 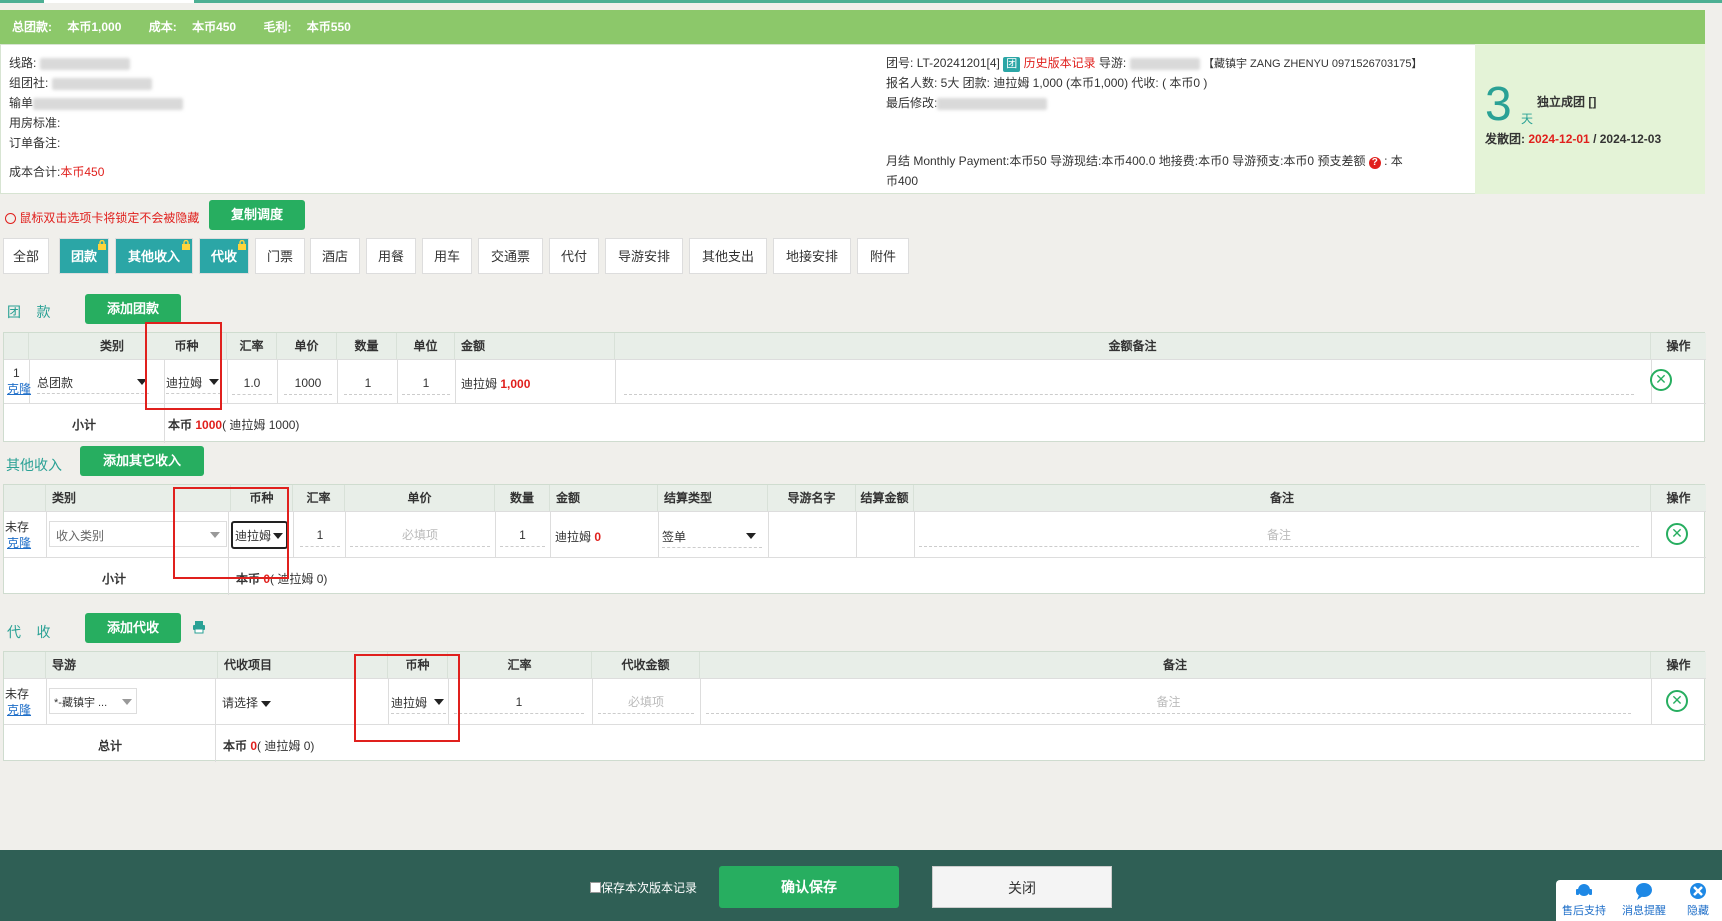 What do you see at coordinates (1698, 900) in the screenshot?
I see `hide-button: 隐藏` at bounding box center [1698, 900].